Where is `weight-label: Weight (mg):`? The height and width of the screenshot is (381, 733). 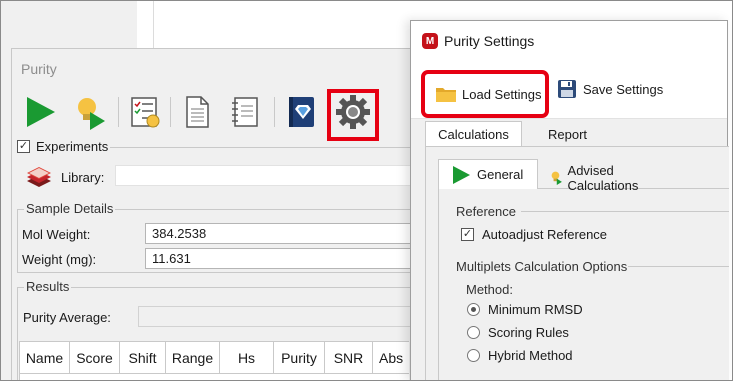
weight-label: Weight (mg): is located at coordinates (59, 259).